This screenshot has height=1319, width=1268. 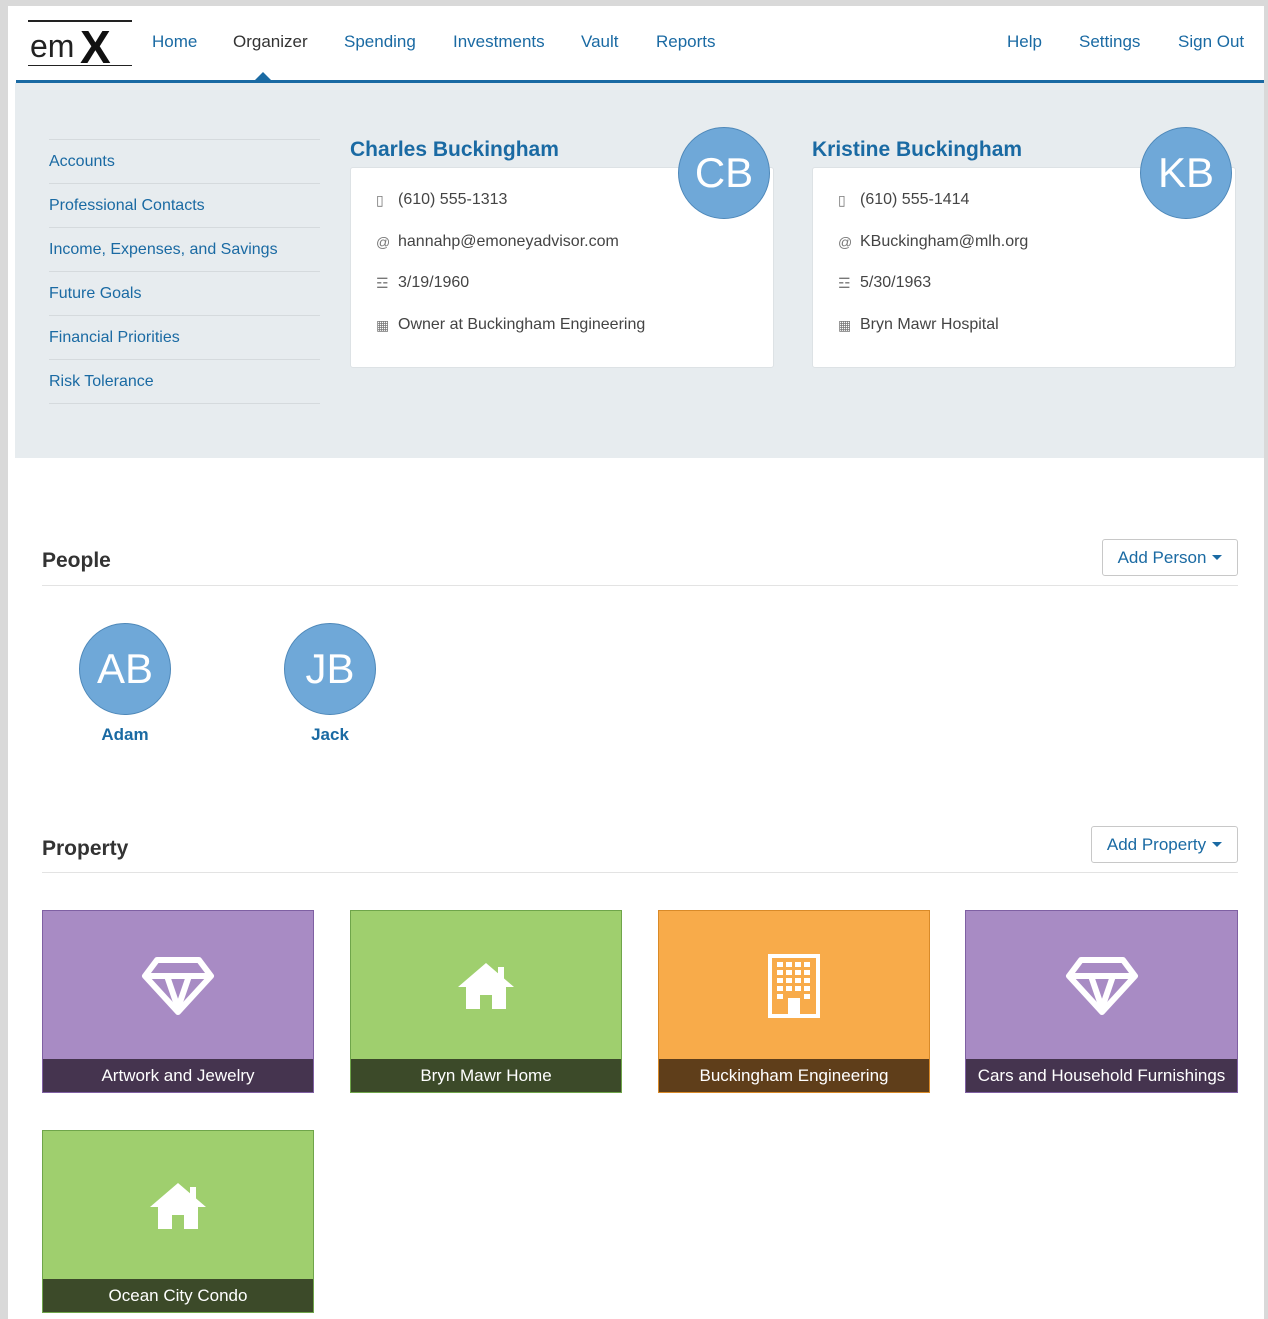 I want to click on client-email-row: @ hannahp@emoneyadvisor.com, so click(x=497, y=242).